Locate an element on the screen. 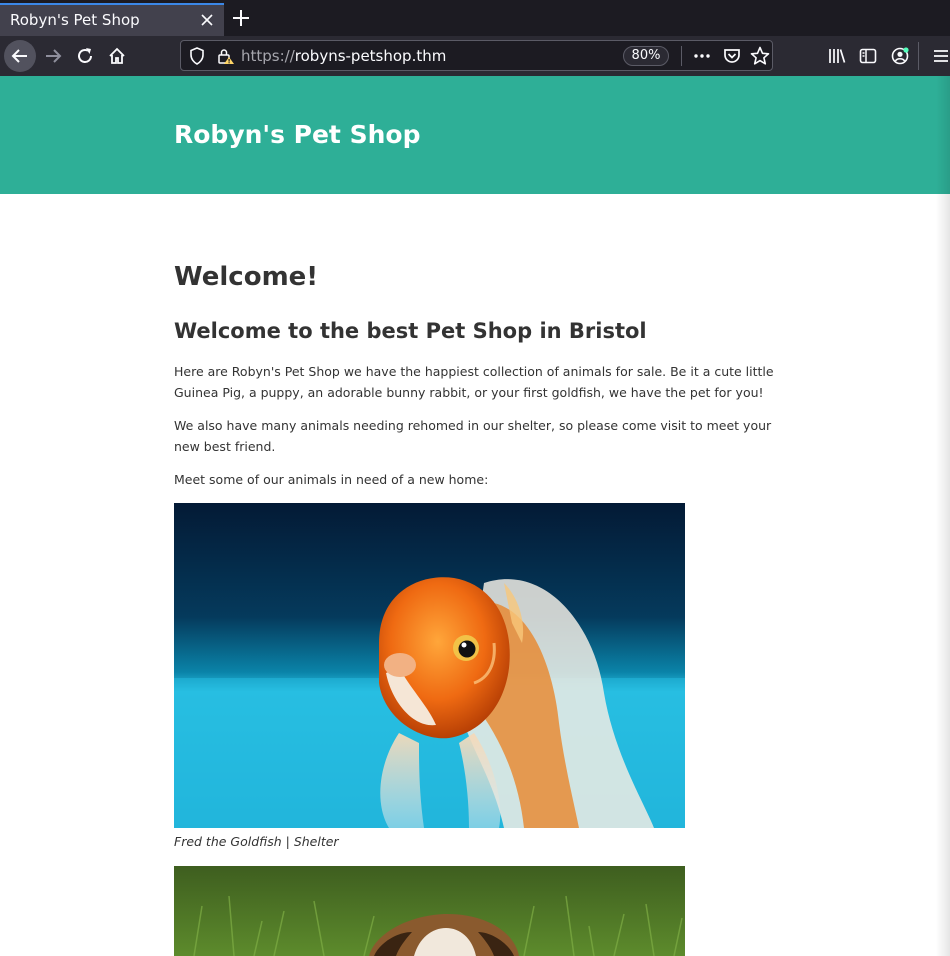  navigation-toolbar: https://robyns-petshop.thm 80% is located at coordinates (475, 56).